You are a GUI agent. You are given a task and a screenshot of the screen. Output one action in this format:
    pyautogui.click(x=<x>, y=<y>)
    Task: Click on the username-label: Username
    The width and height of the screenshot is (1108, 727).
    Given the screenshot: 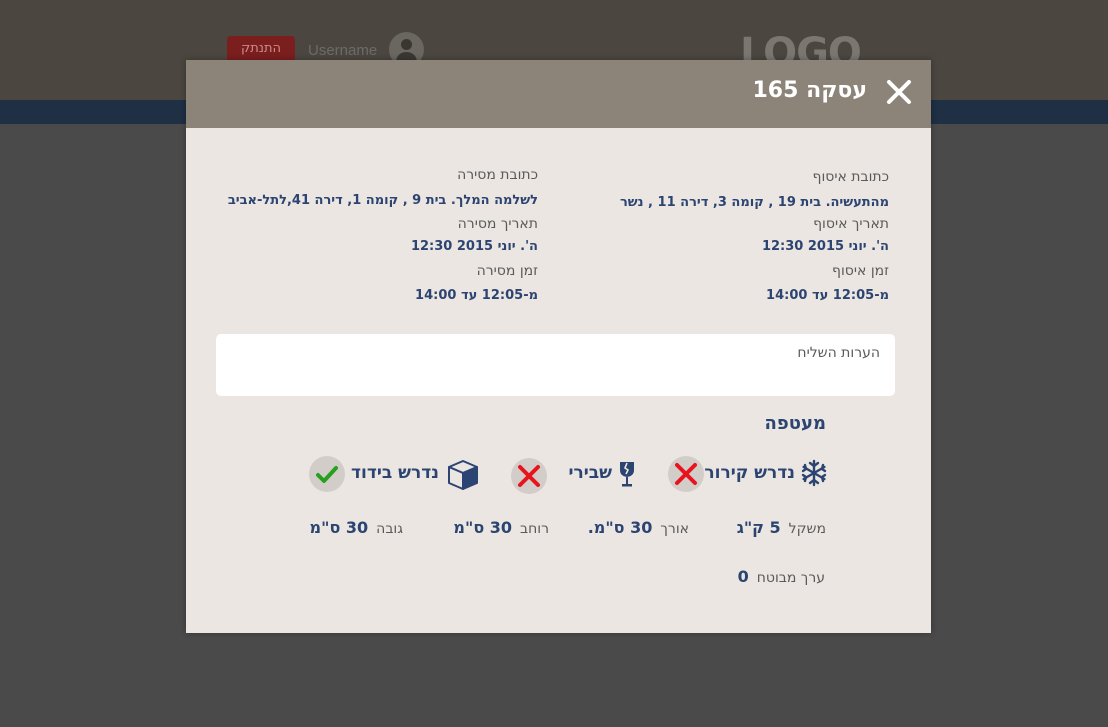 What is the action you would take?
    pyautogui.click(x=343, y=50)
    